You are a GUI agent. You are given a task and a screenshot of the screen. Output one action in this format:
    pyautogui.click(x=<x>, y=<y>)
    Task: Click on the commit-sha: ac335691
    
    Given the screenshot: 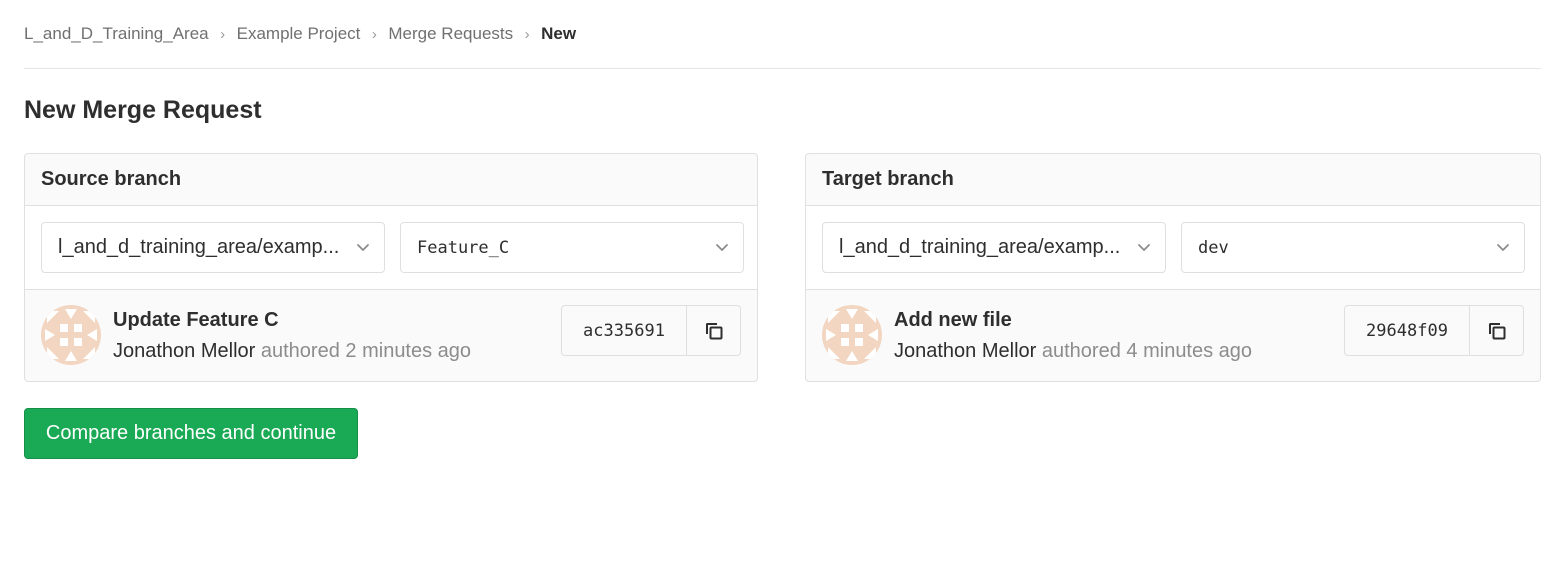 What is the action you would take?
    pyautogui.click(x=624, y=330)
    